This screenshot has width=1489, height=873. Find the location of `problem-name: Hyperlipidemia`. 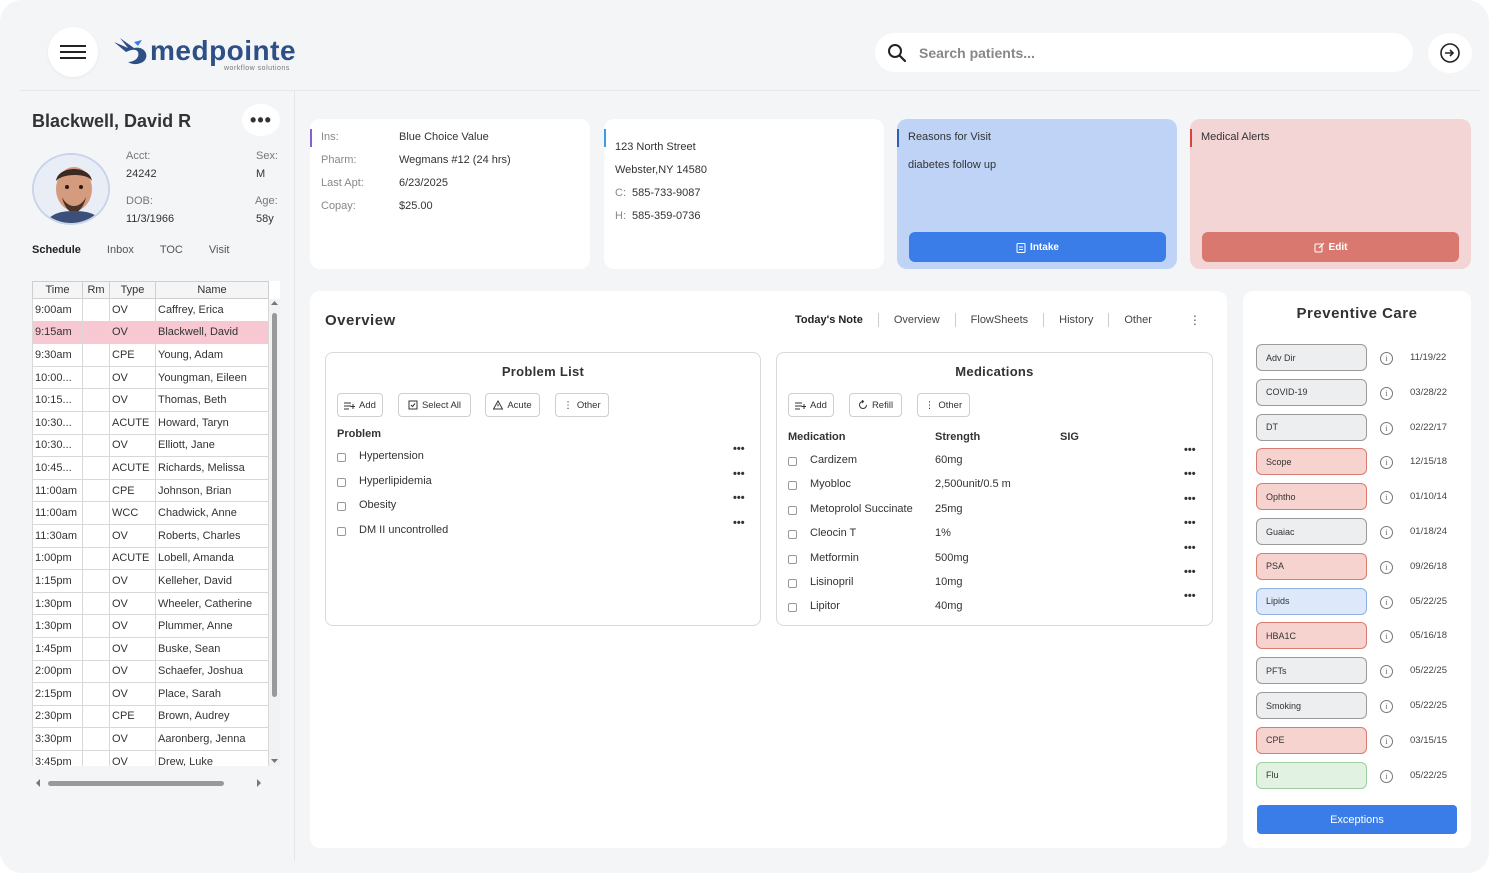

problem-name: Hyperlipidemia is located at coordinates (395, 481).